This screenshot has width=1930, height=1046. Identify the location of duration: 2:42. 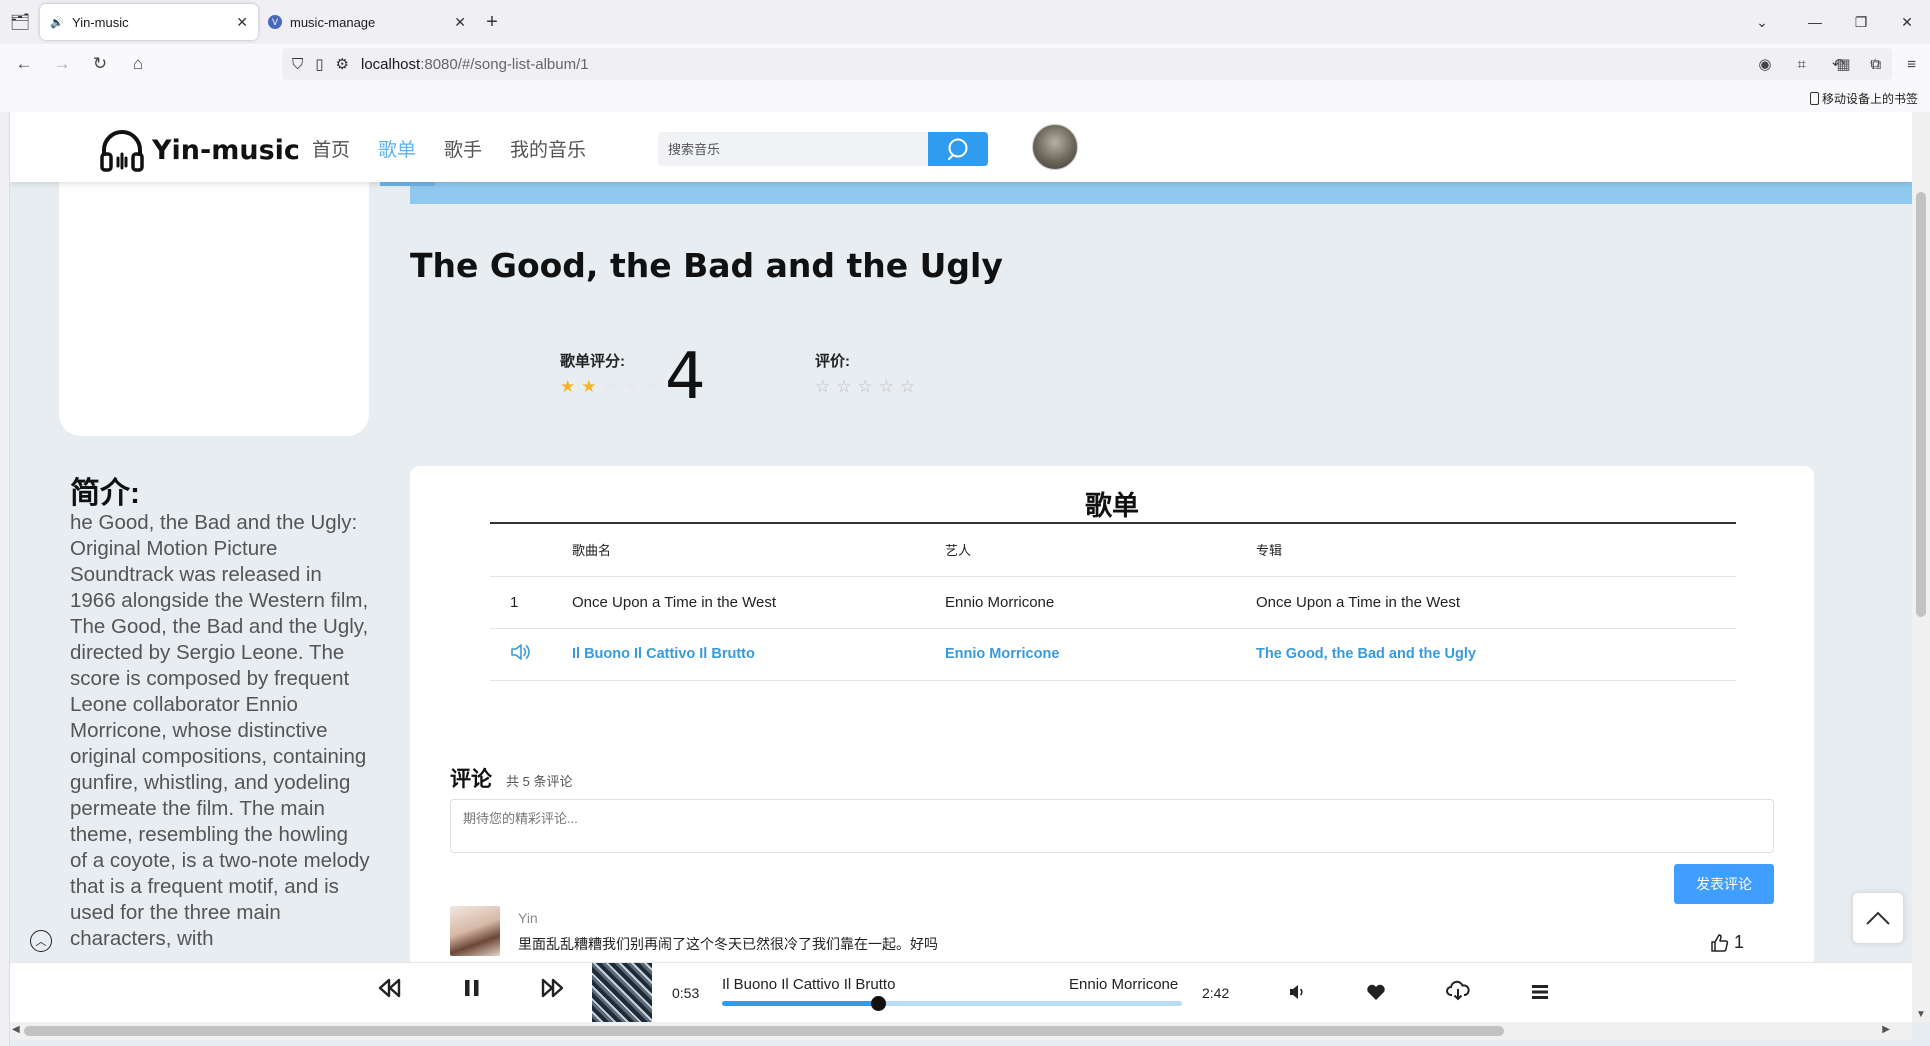
(1216, 993).